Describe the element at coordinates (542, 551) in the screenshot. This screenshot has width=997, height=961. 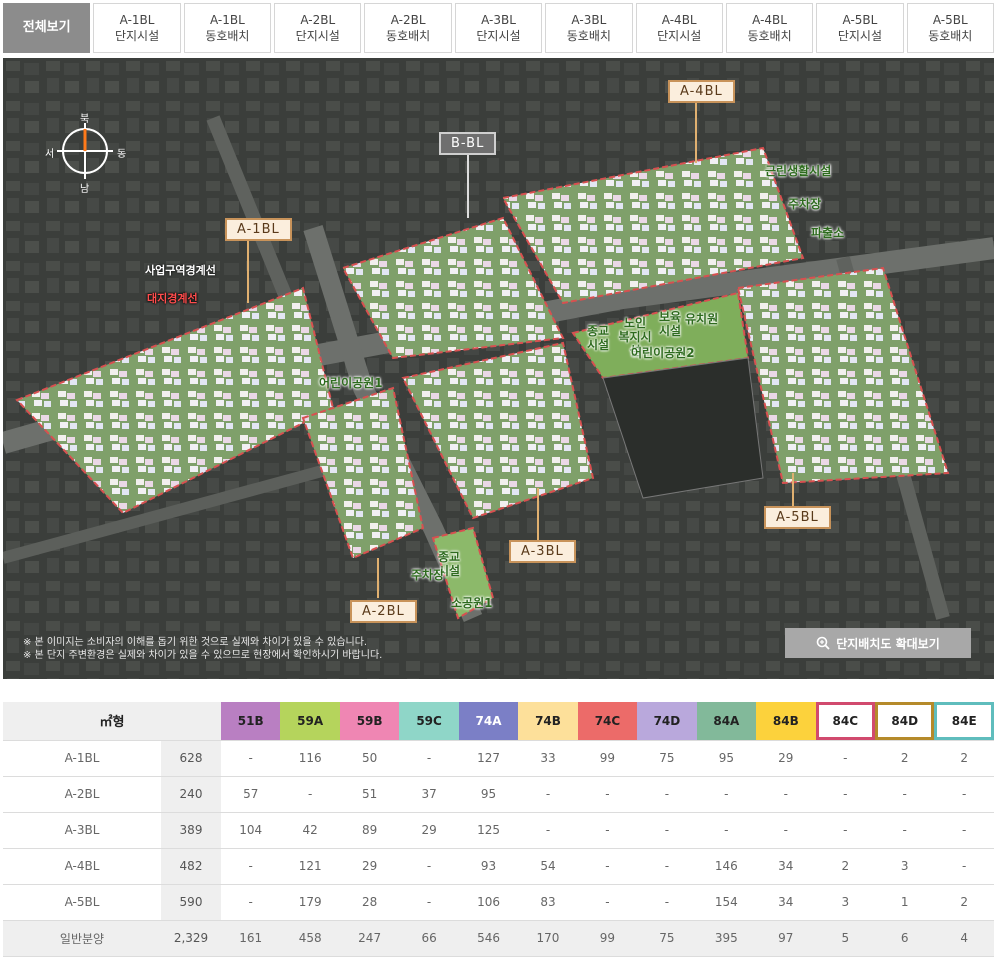
I see `block-label-a3: A-3BL` at that location.